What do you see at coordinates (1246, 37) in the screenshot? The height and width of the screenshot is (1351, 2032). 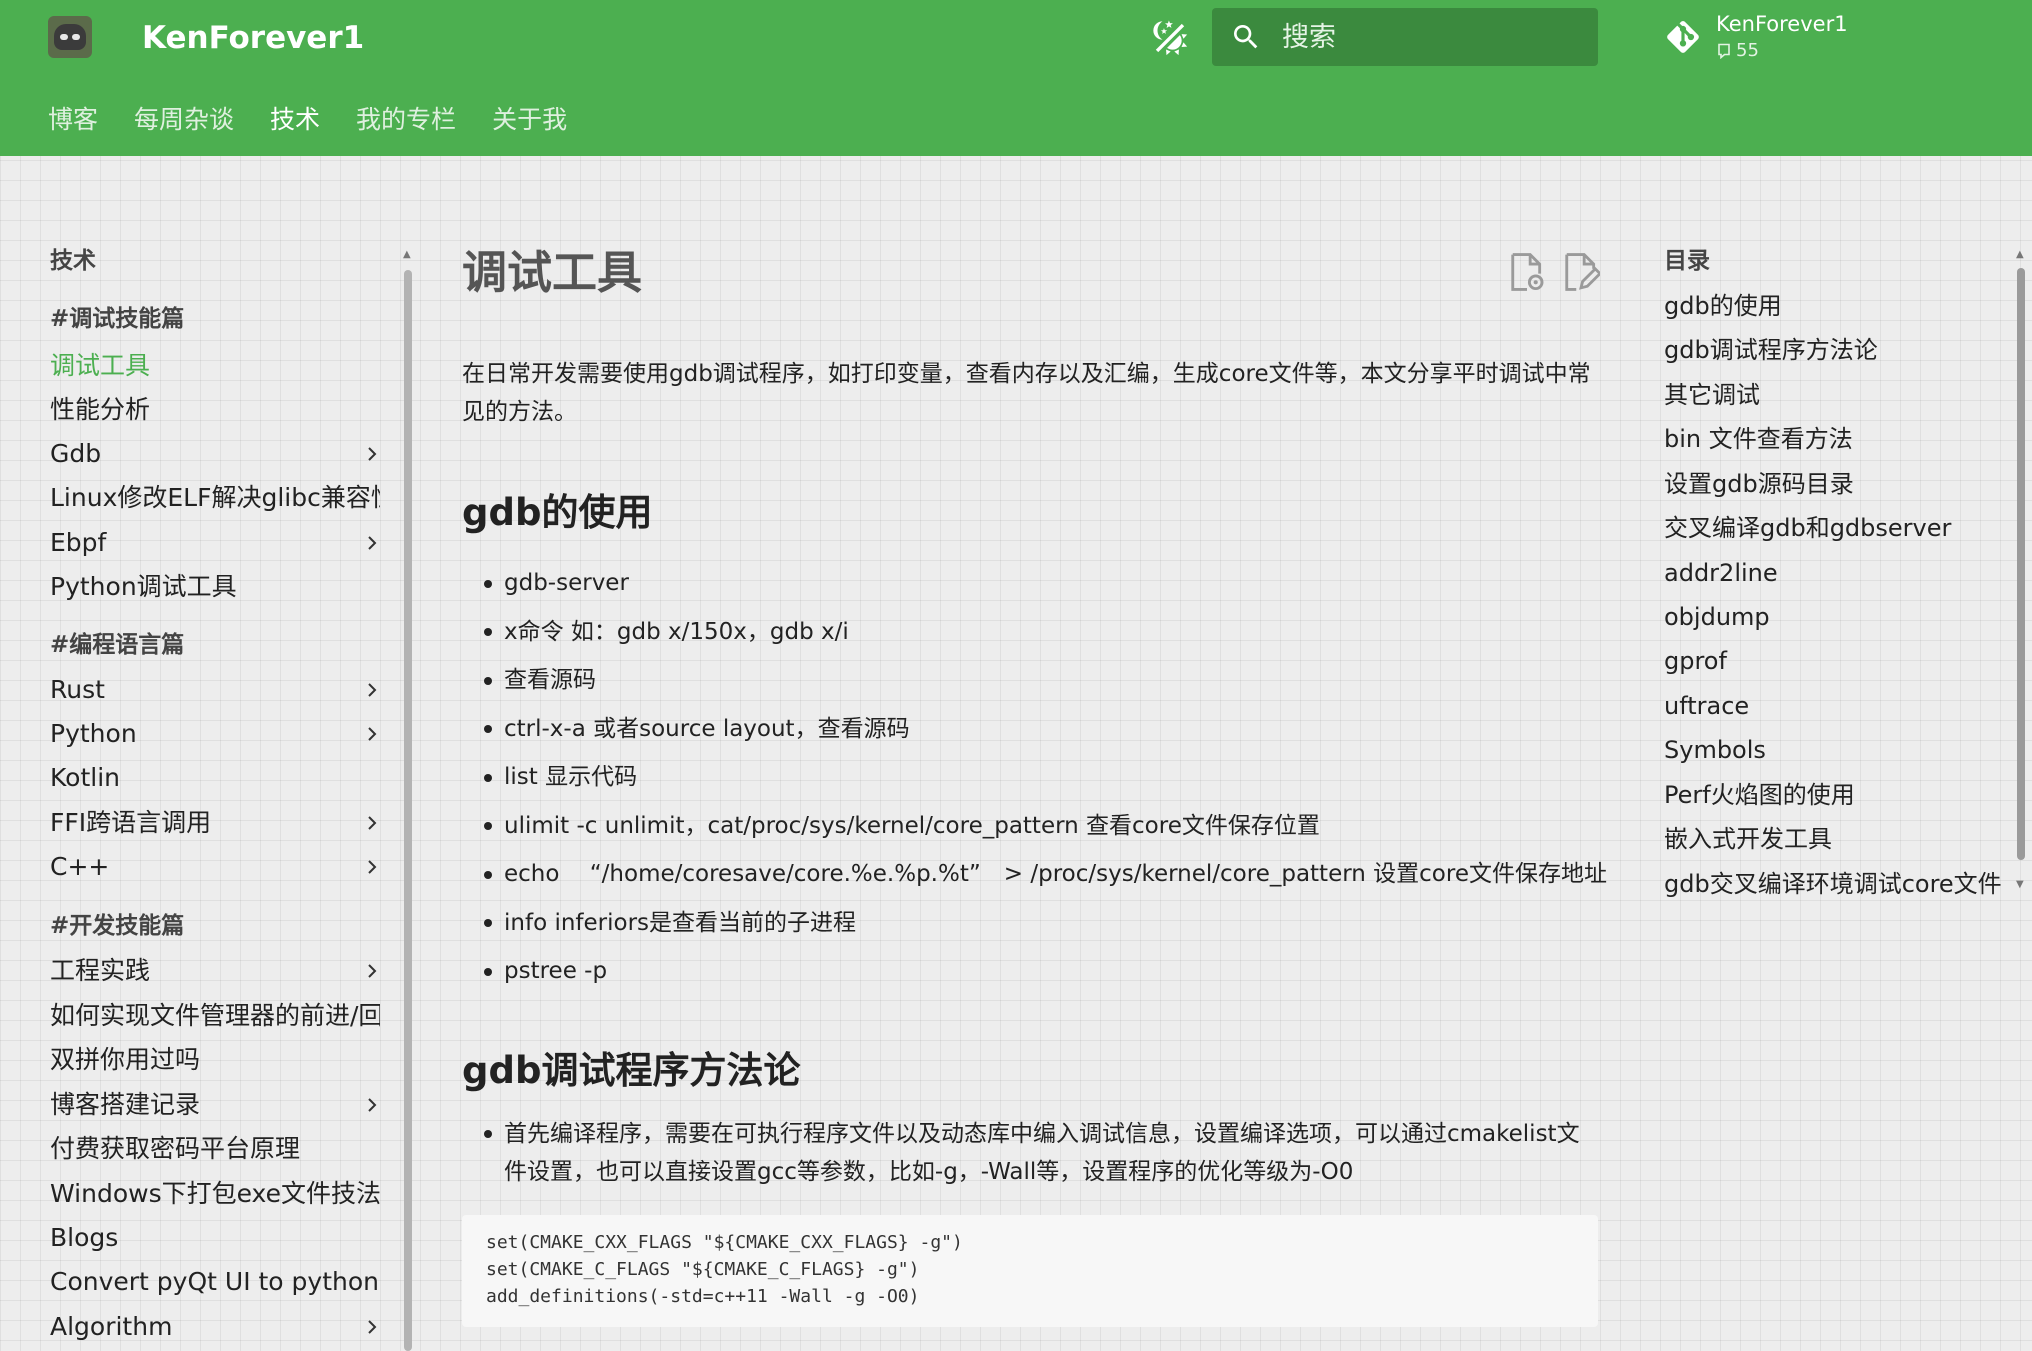 I see `search-icon` at bounding box center [1246, 37].